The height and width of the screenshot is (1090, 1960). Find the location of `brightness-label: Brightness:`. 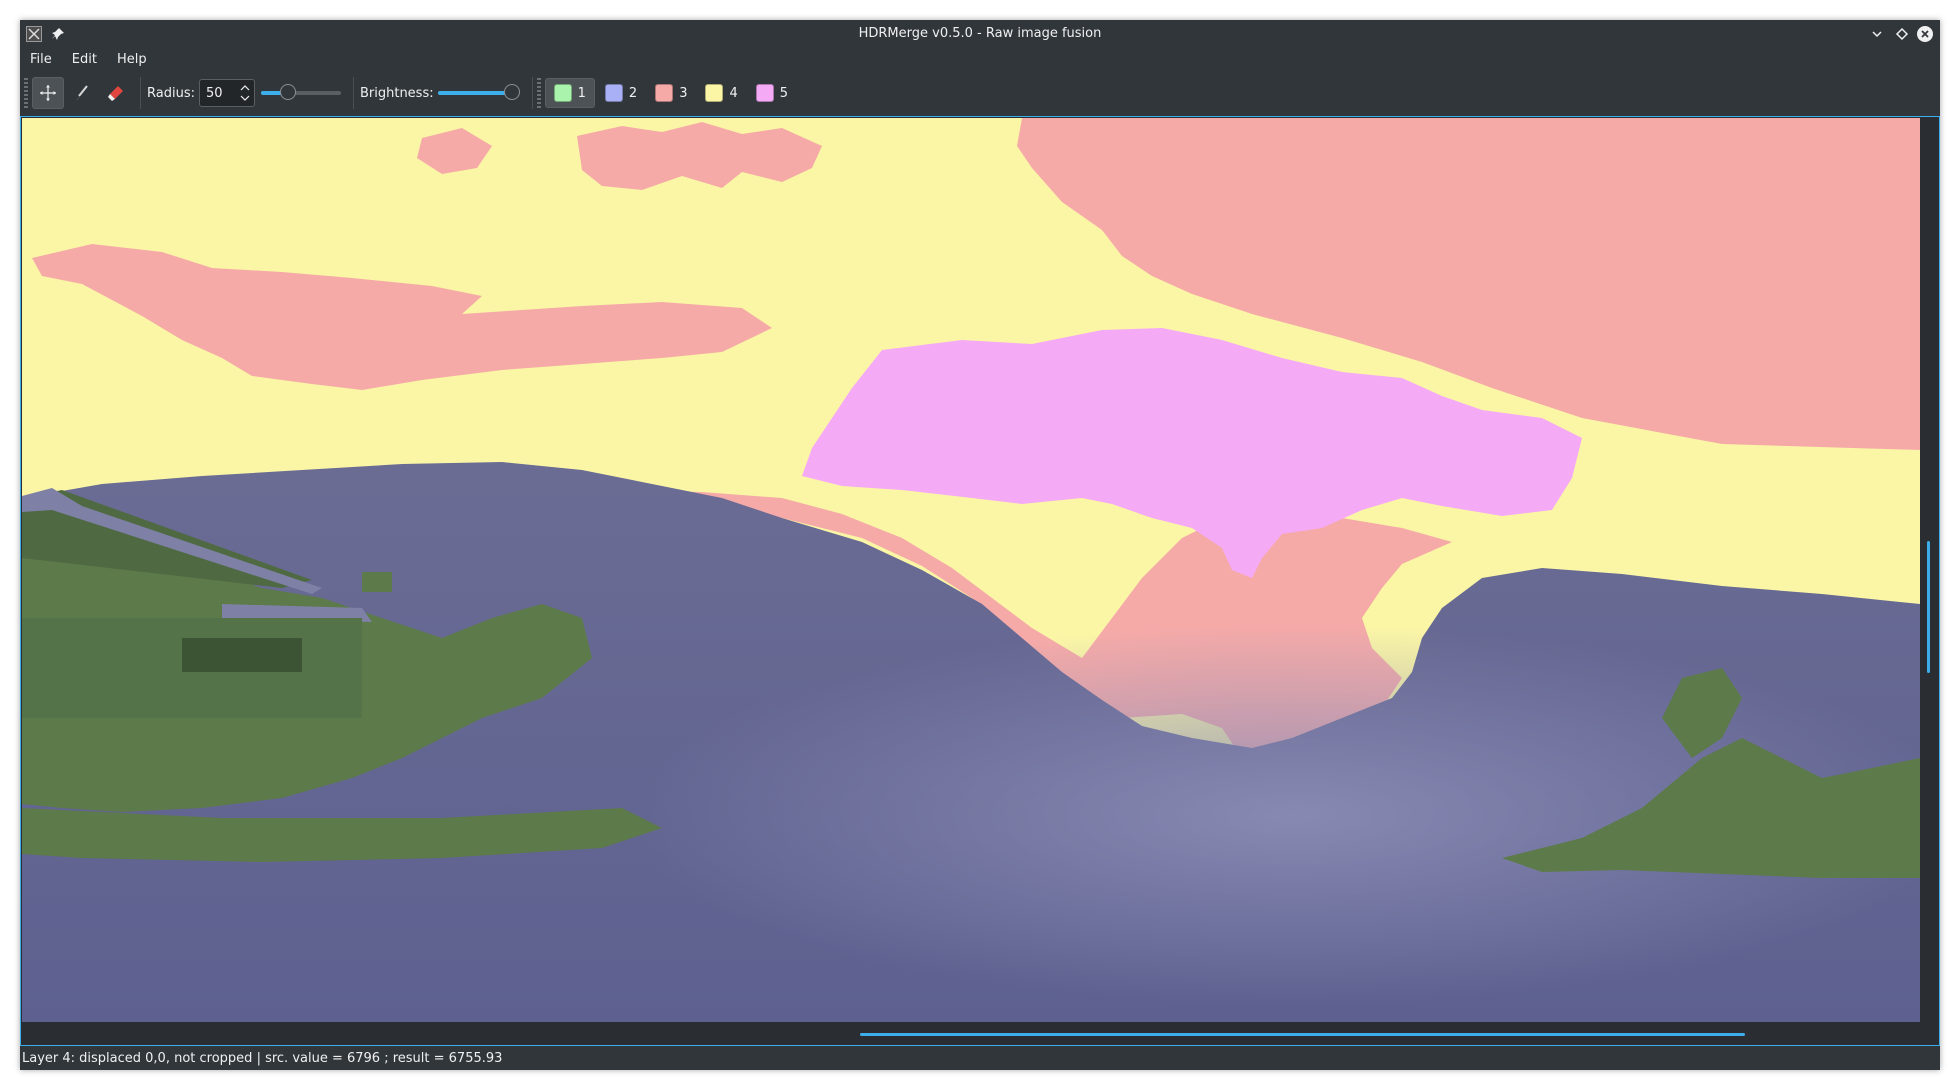

brightness-label: Brightness: is located at coordinates (396, 93).